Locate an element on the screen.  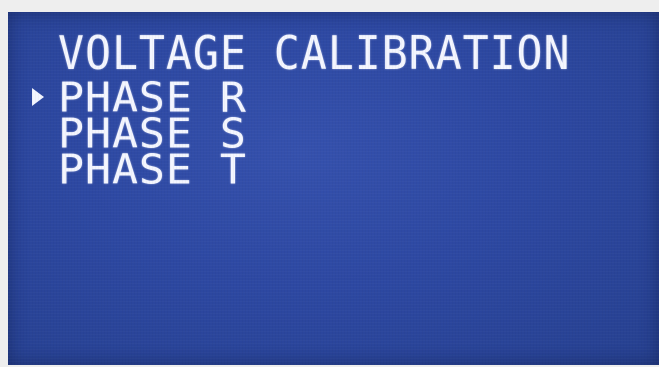
triangle-right-icon is located at coordinates (44, 97).